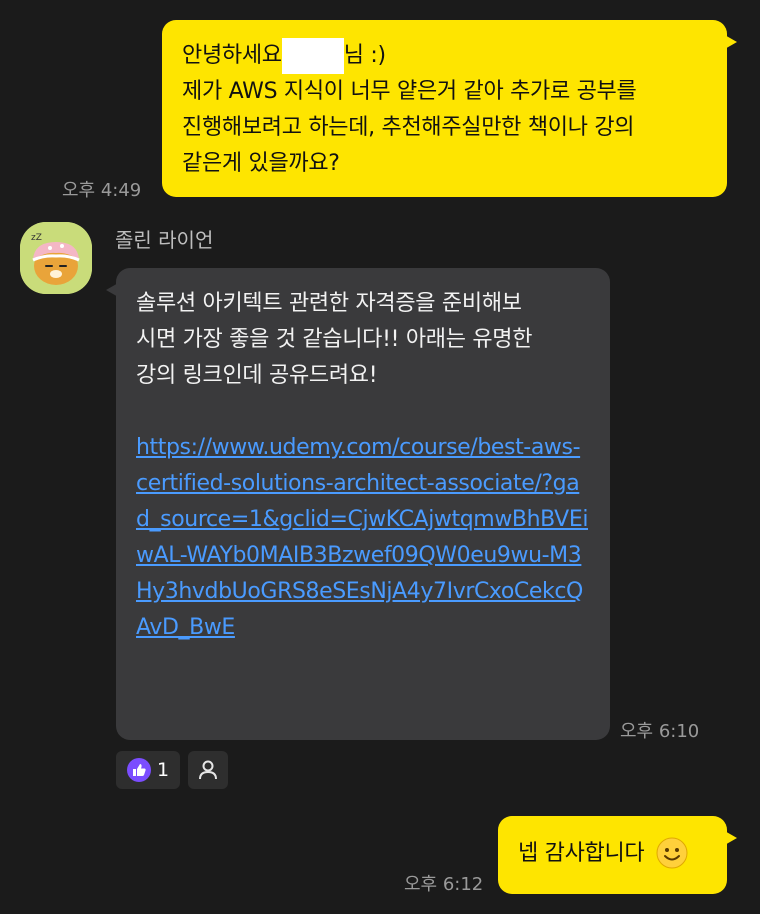  What do you see at coordinates (581, 853) in the screenshot?
I see `message-text: 넵 감사합니다` at bounding box center [581, 853].